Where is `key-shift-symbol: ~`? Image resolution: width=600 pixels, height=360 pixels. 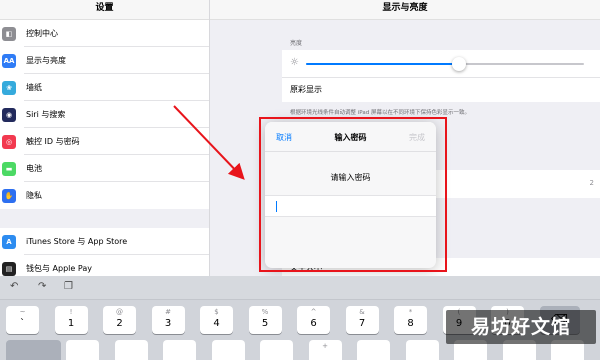 key-shift-symbol: ~ is located at coordinates (22, 312).